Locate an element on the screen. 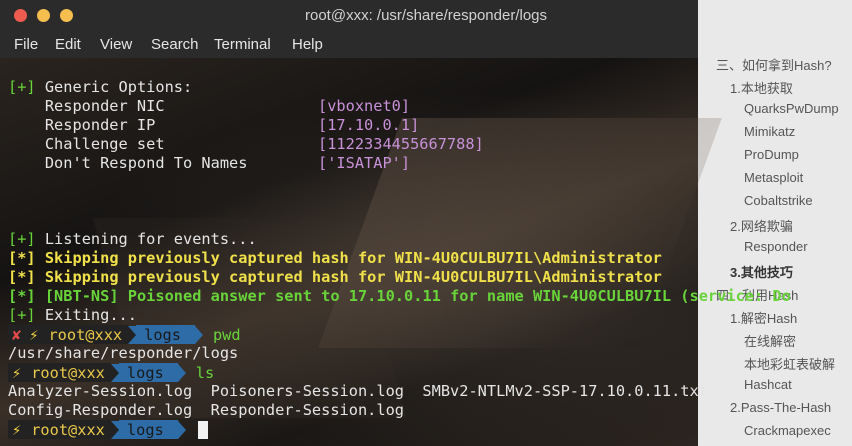 The height and width of the screenshot is (446, 852). menu-search: Search is located at coordinates (175, 44).